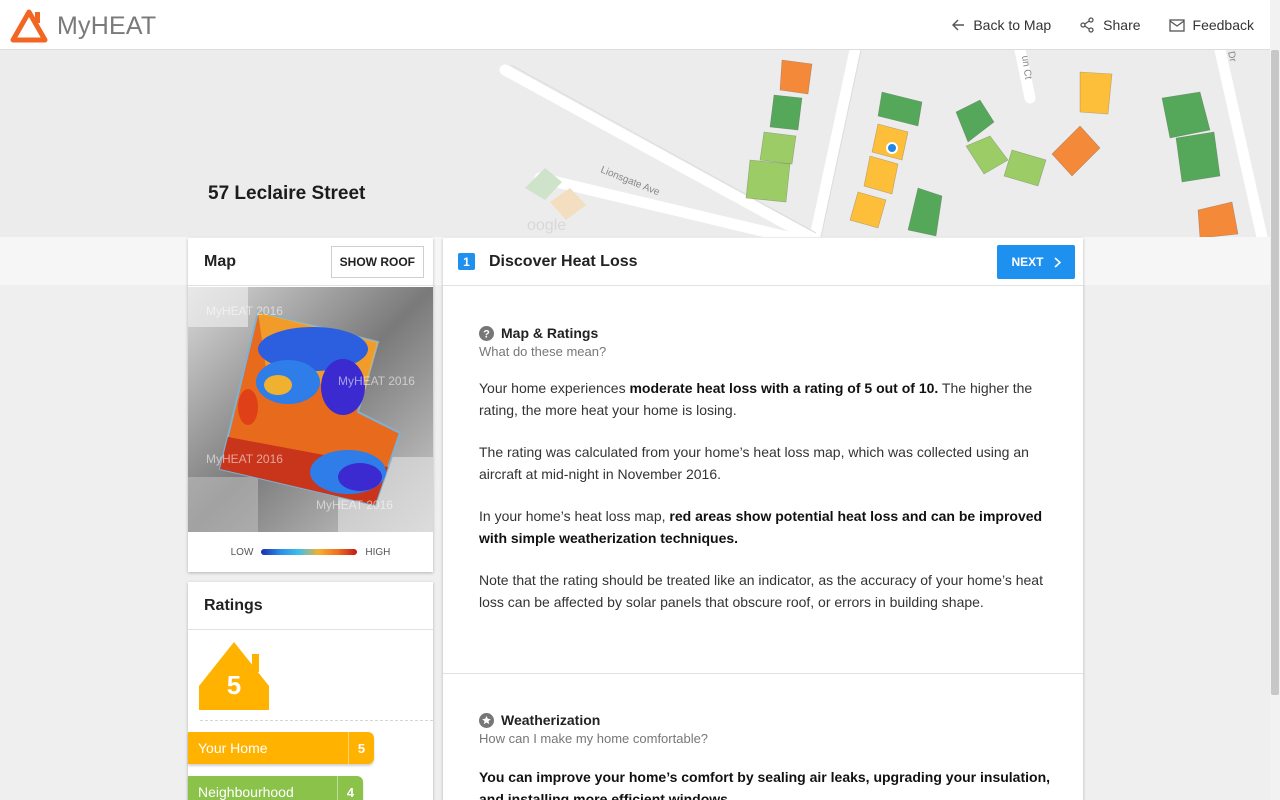 The height and width of the screenshot is (800, 1280). I want to click on map-watermark-3: MyHEAT 2016, so click(244, 459).